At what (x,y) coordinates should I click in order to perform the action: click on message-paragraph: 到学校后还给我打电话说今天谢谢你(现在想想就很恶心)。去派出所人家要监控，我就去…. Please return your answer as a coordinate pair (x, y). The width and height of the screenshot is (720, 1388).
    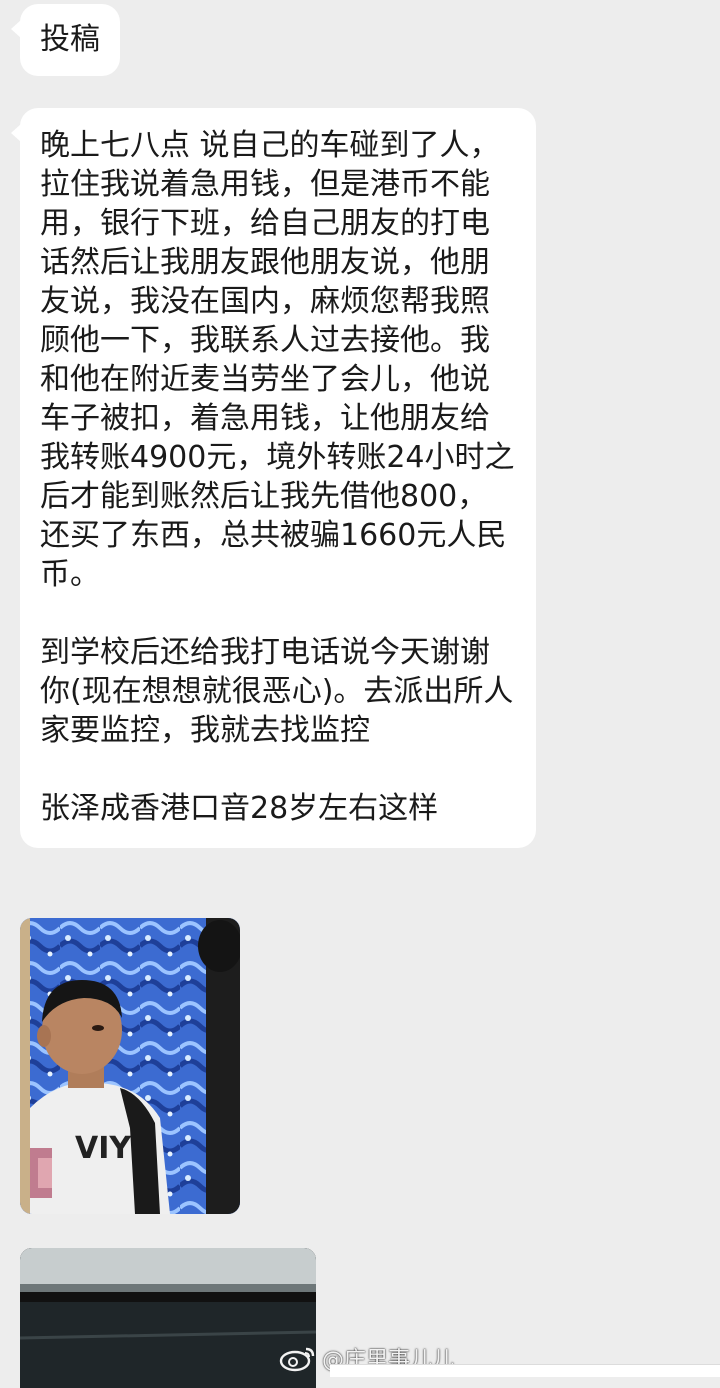
    Looking at the image, I should click on (277, 691).